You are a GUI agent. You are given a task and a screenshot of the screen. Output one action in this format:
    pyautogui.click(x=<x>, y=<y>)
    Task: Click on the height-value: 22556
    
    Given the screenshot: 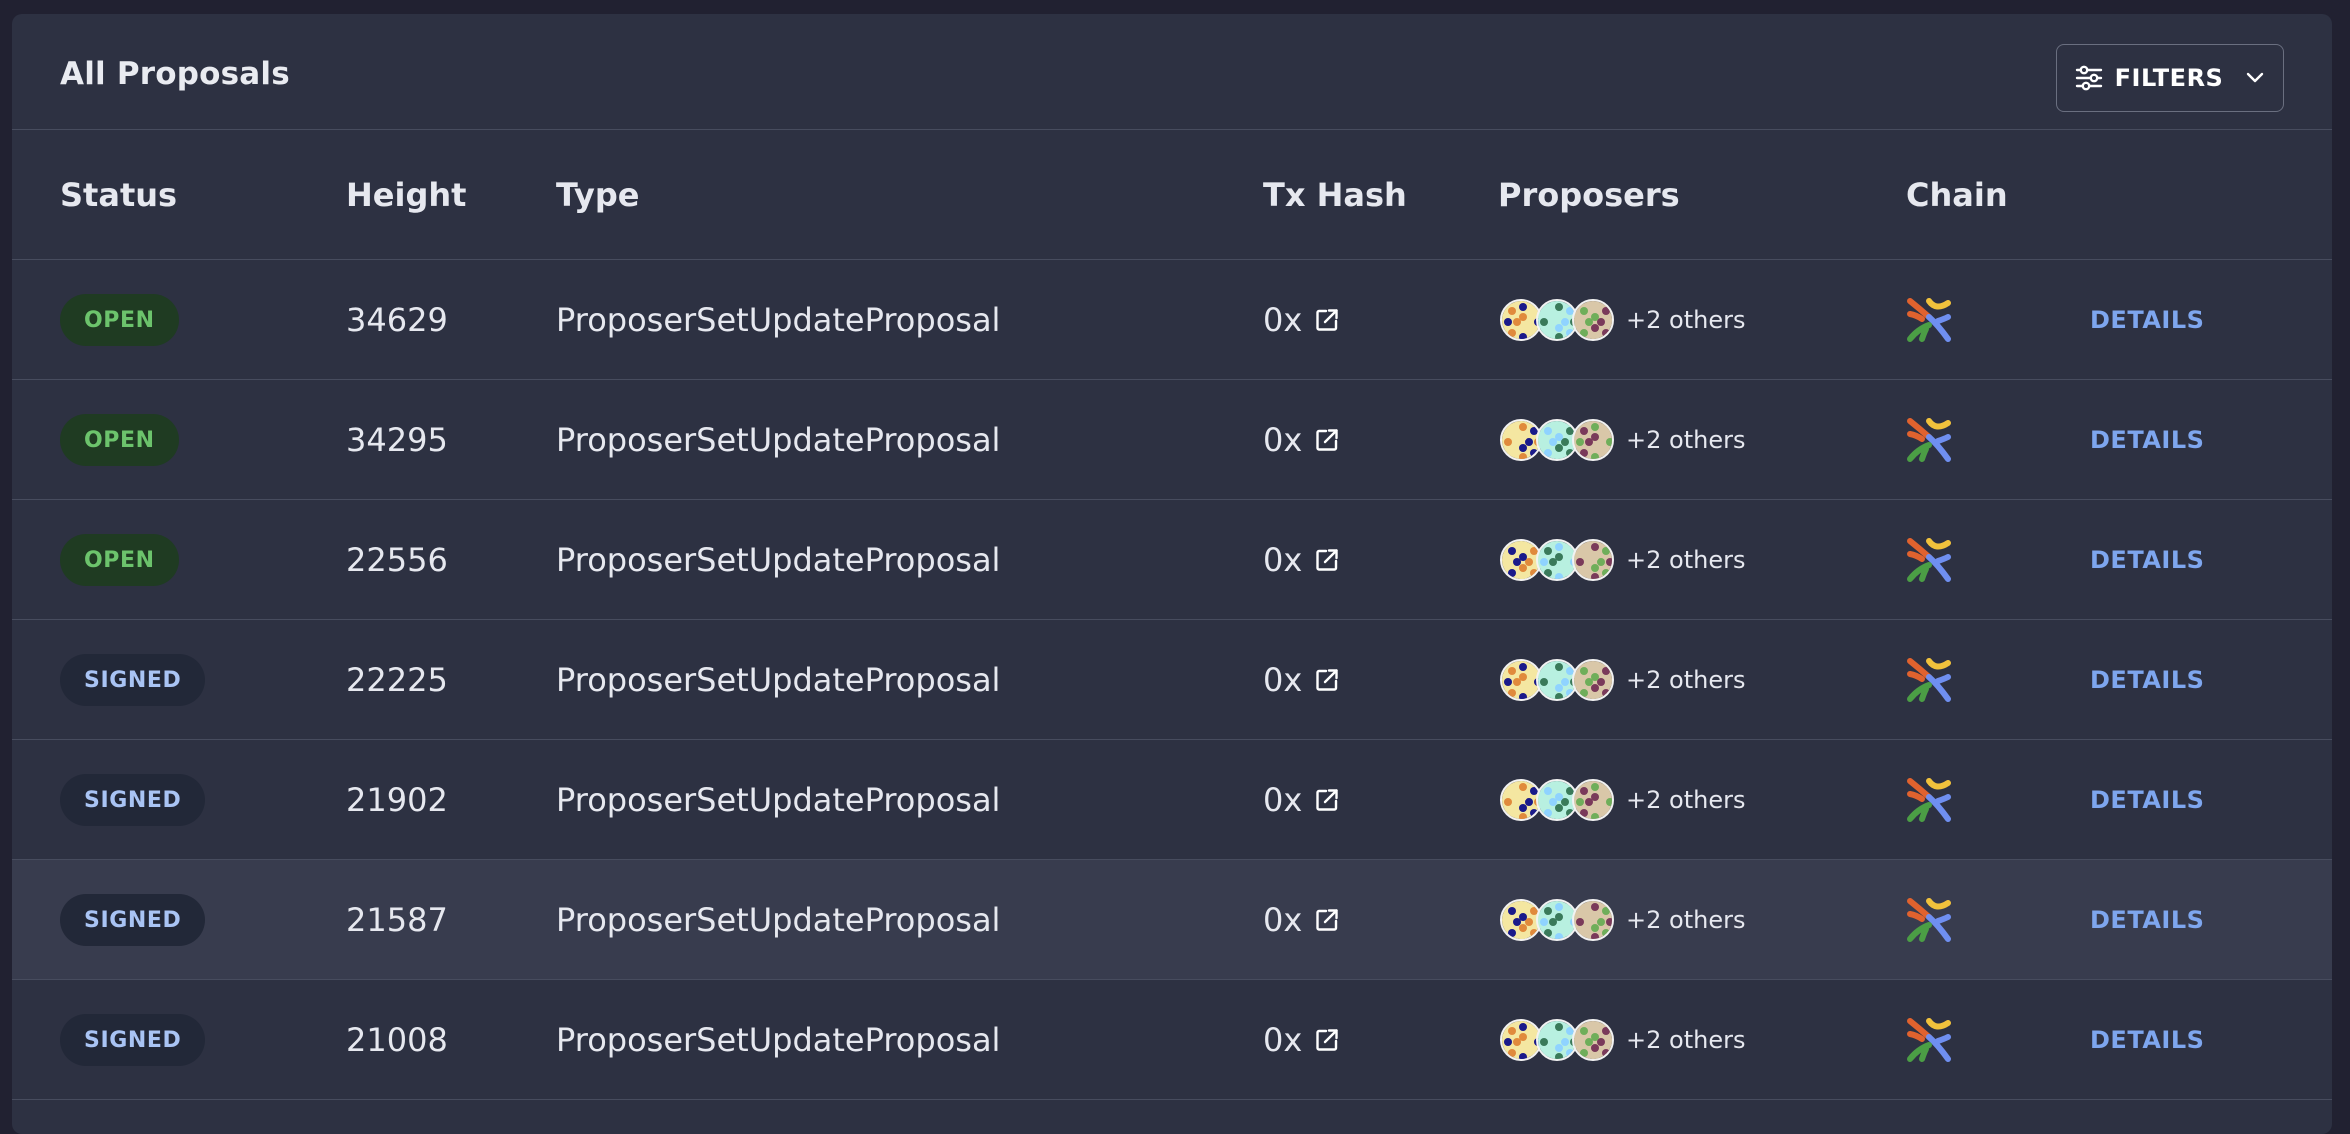 What is the action you would take?
    pyautogui.click(x=397, y=560)
    